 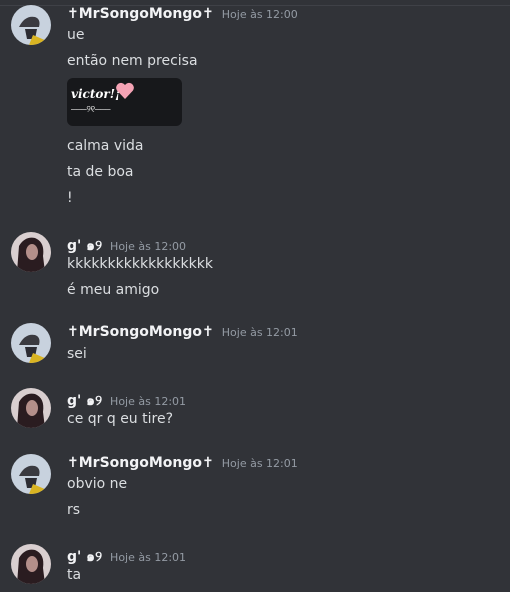 What do you see at coordinates (74, 510) in the screenshot?
I see `message-text: rs` at bounding box center [74, 510].